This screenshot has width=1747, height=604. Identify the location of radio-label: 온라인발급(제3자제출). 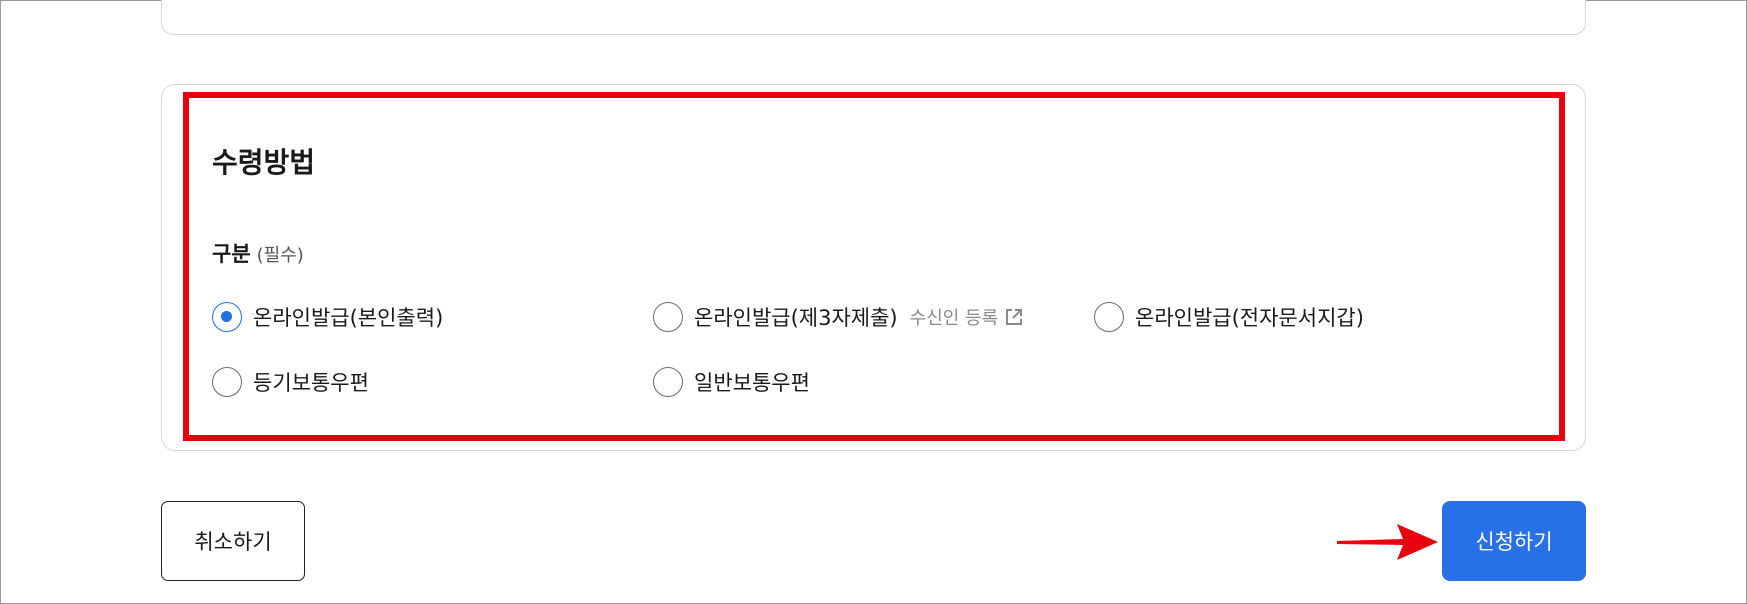
(796, 318).